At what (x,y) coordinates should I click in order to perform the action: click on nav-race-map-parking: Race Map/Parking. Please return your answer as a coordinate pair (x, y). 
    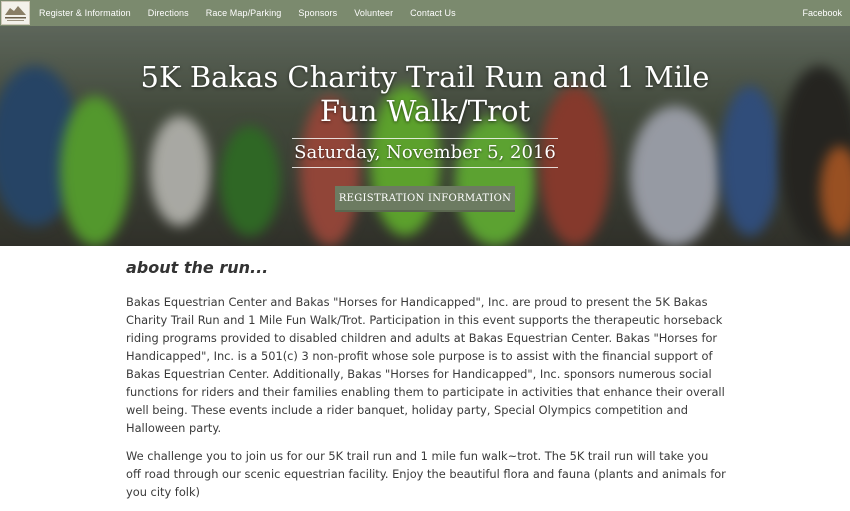
    Looking at the image, I should click on (244, 13).